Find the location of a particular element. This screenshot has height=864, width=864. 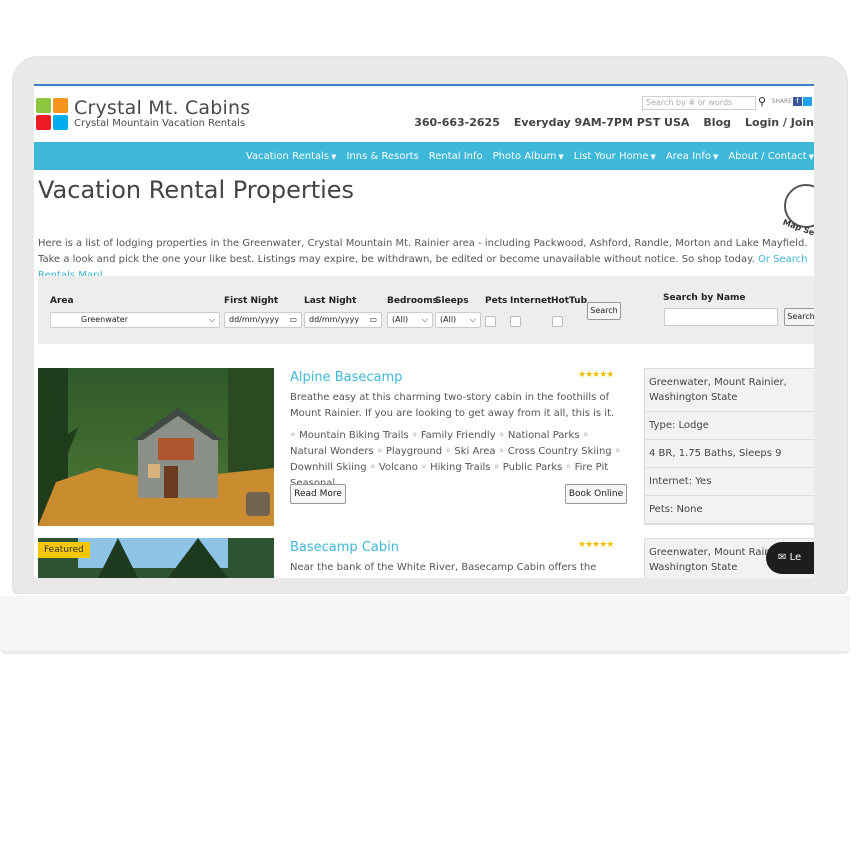

mail-icon: ✉ is located at coordinates (784, 557).